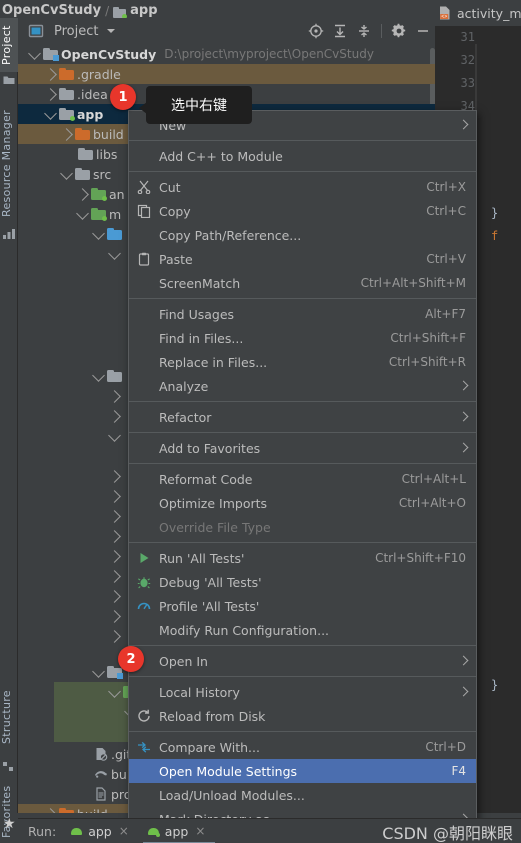 The width and height of the screenshot is (521, 843). Describe the element at coordinates (302, 771) in the screenshot. I see `menu-item-open-module-settings: Open Module Settings F4` at that location.